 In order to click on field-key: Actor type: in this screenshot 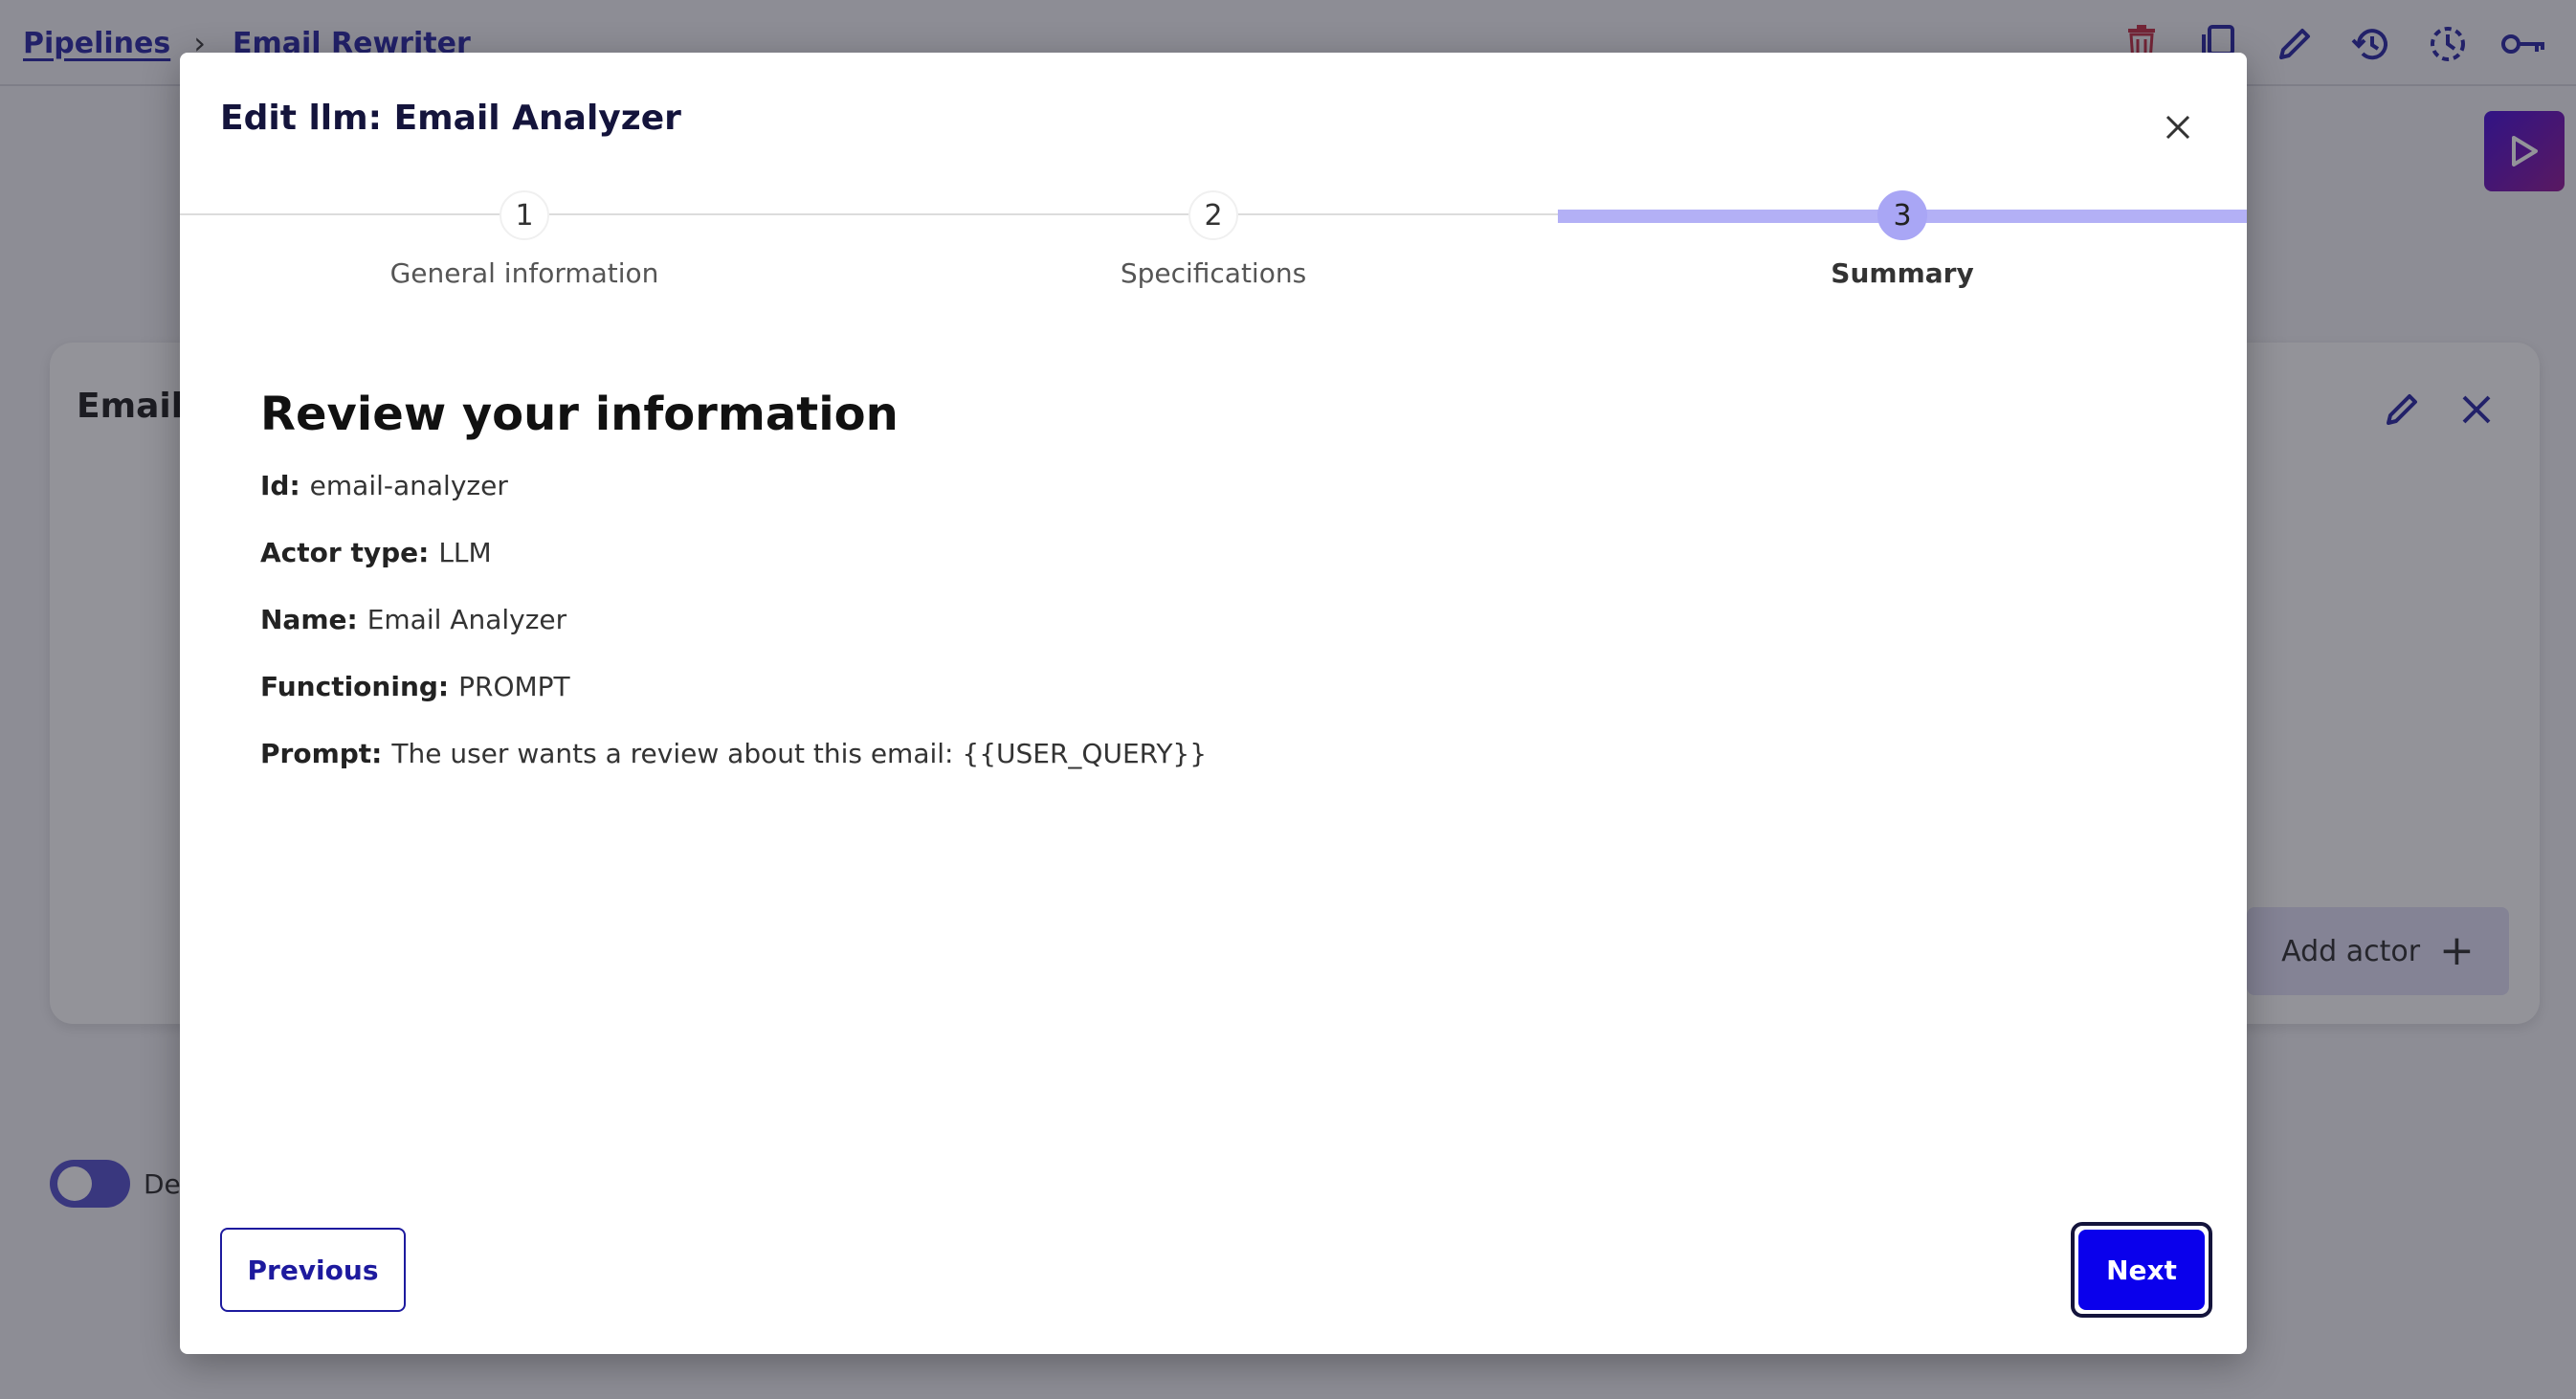, I will do `click(345, 552)`.